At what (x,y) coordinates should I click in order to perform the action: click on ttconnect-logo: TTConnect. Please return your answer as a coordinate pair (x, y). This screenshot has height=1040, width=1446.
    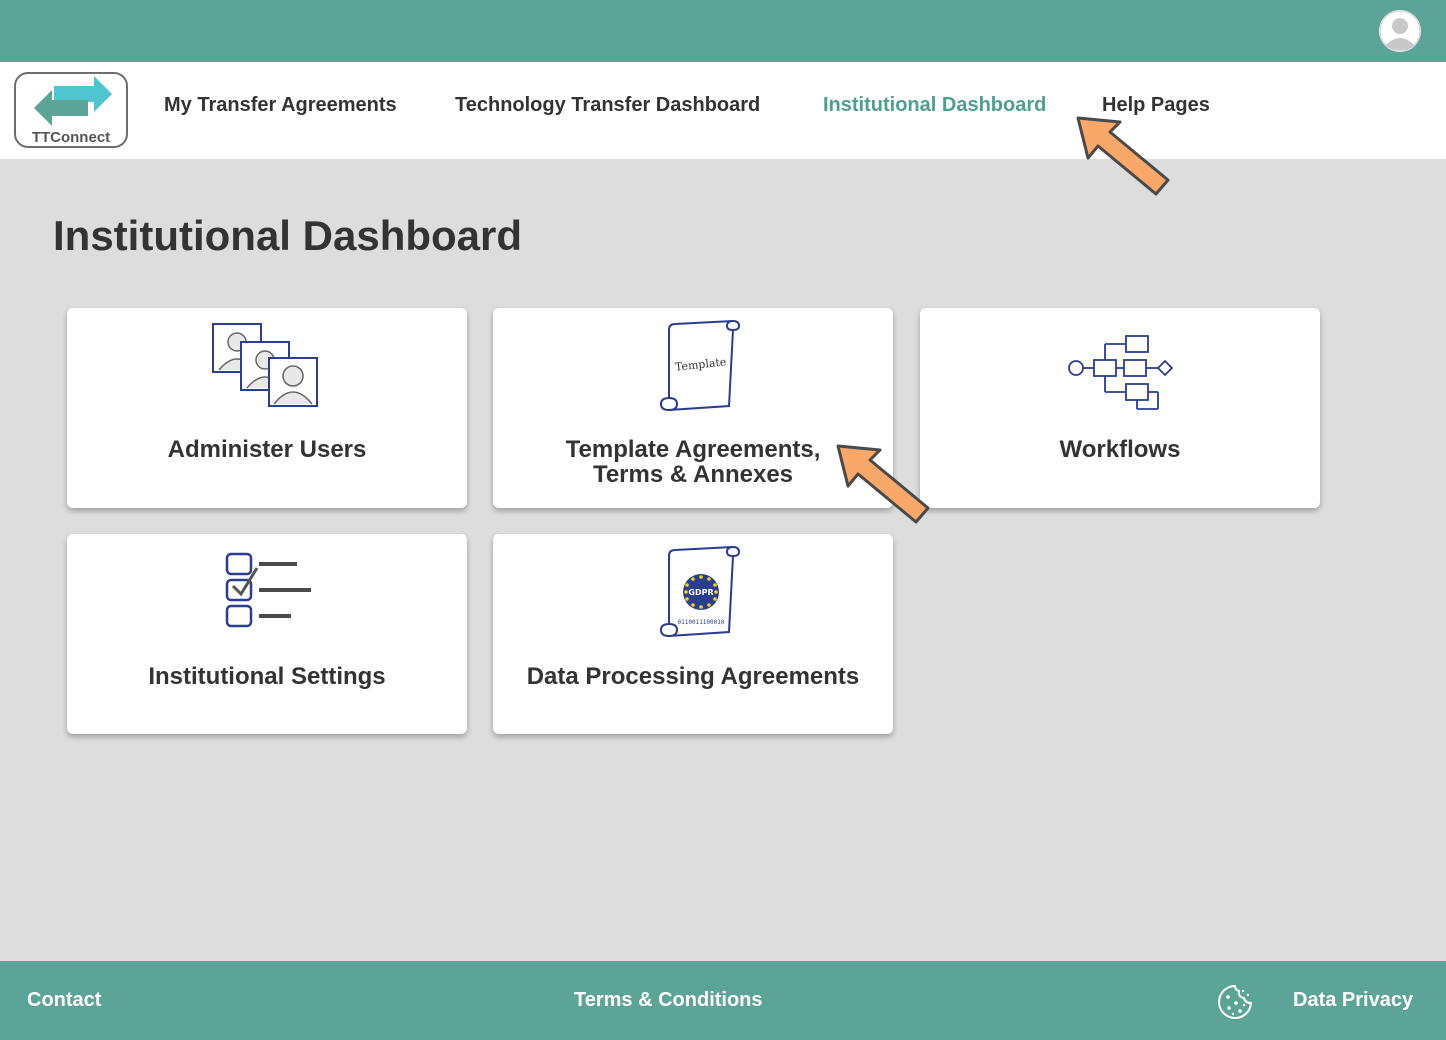
    Looking at the image, I should click on (71, 110).